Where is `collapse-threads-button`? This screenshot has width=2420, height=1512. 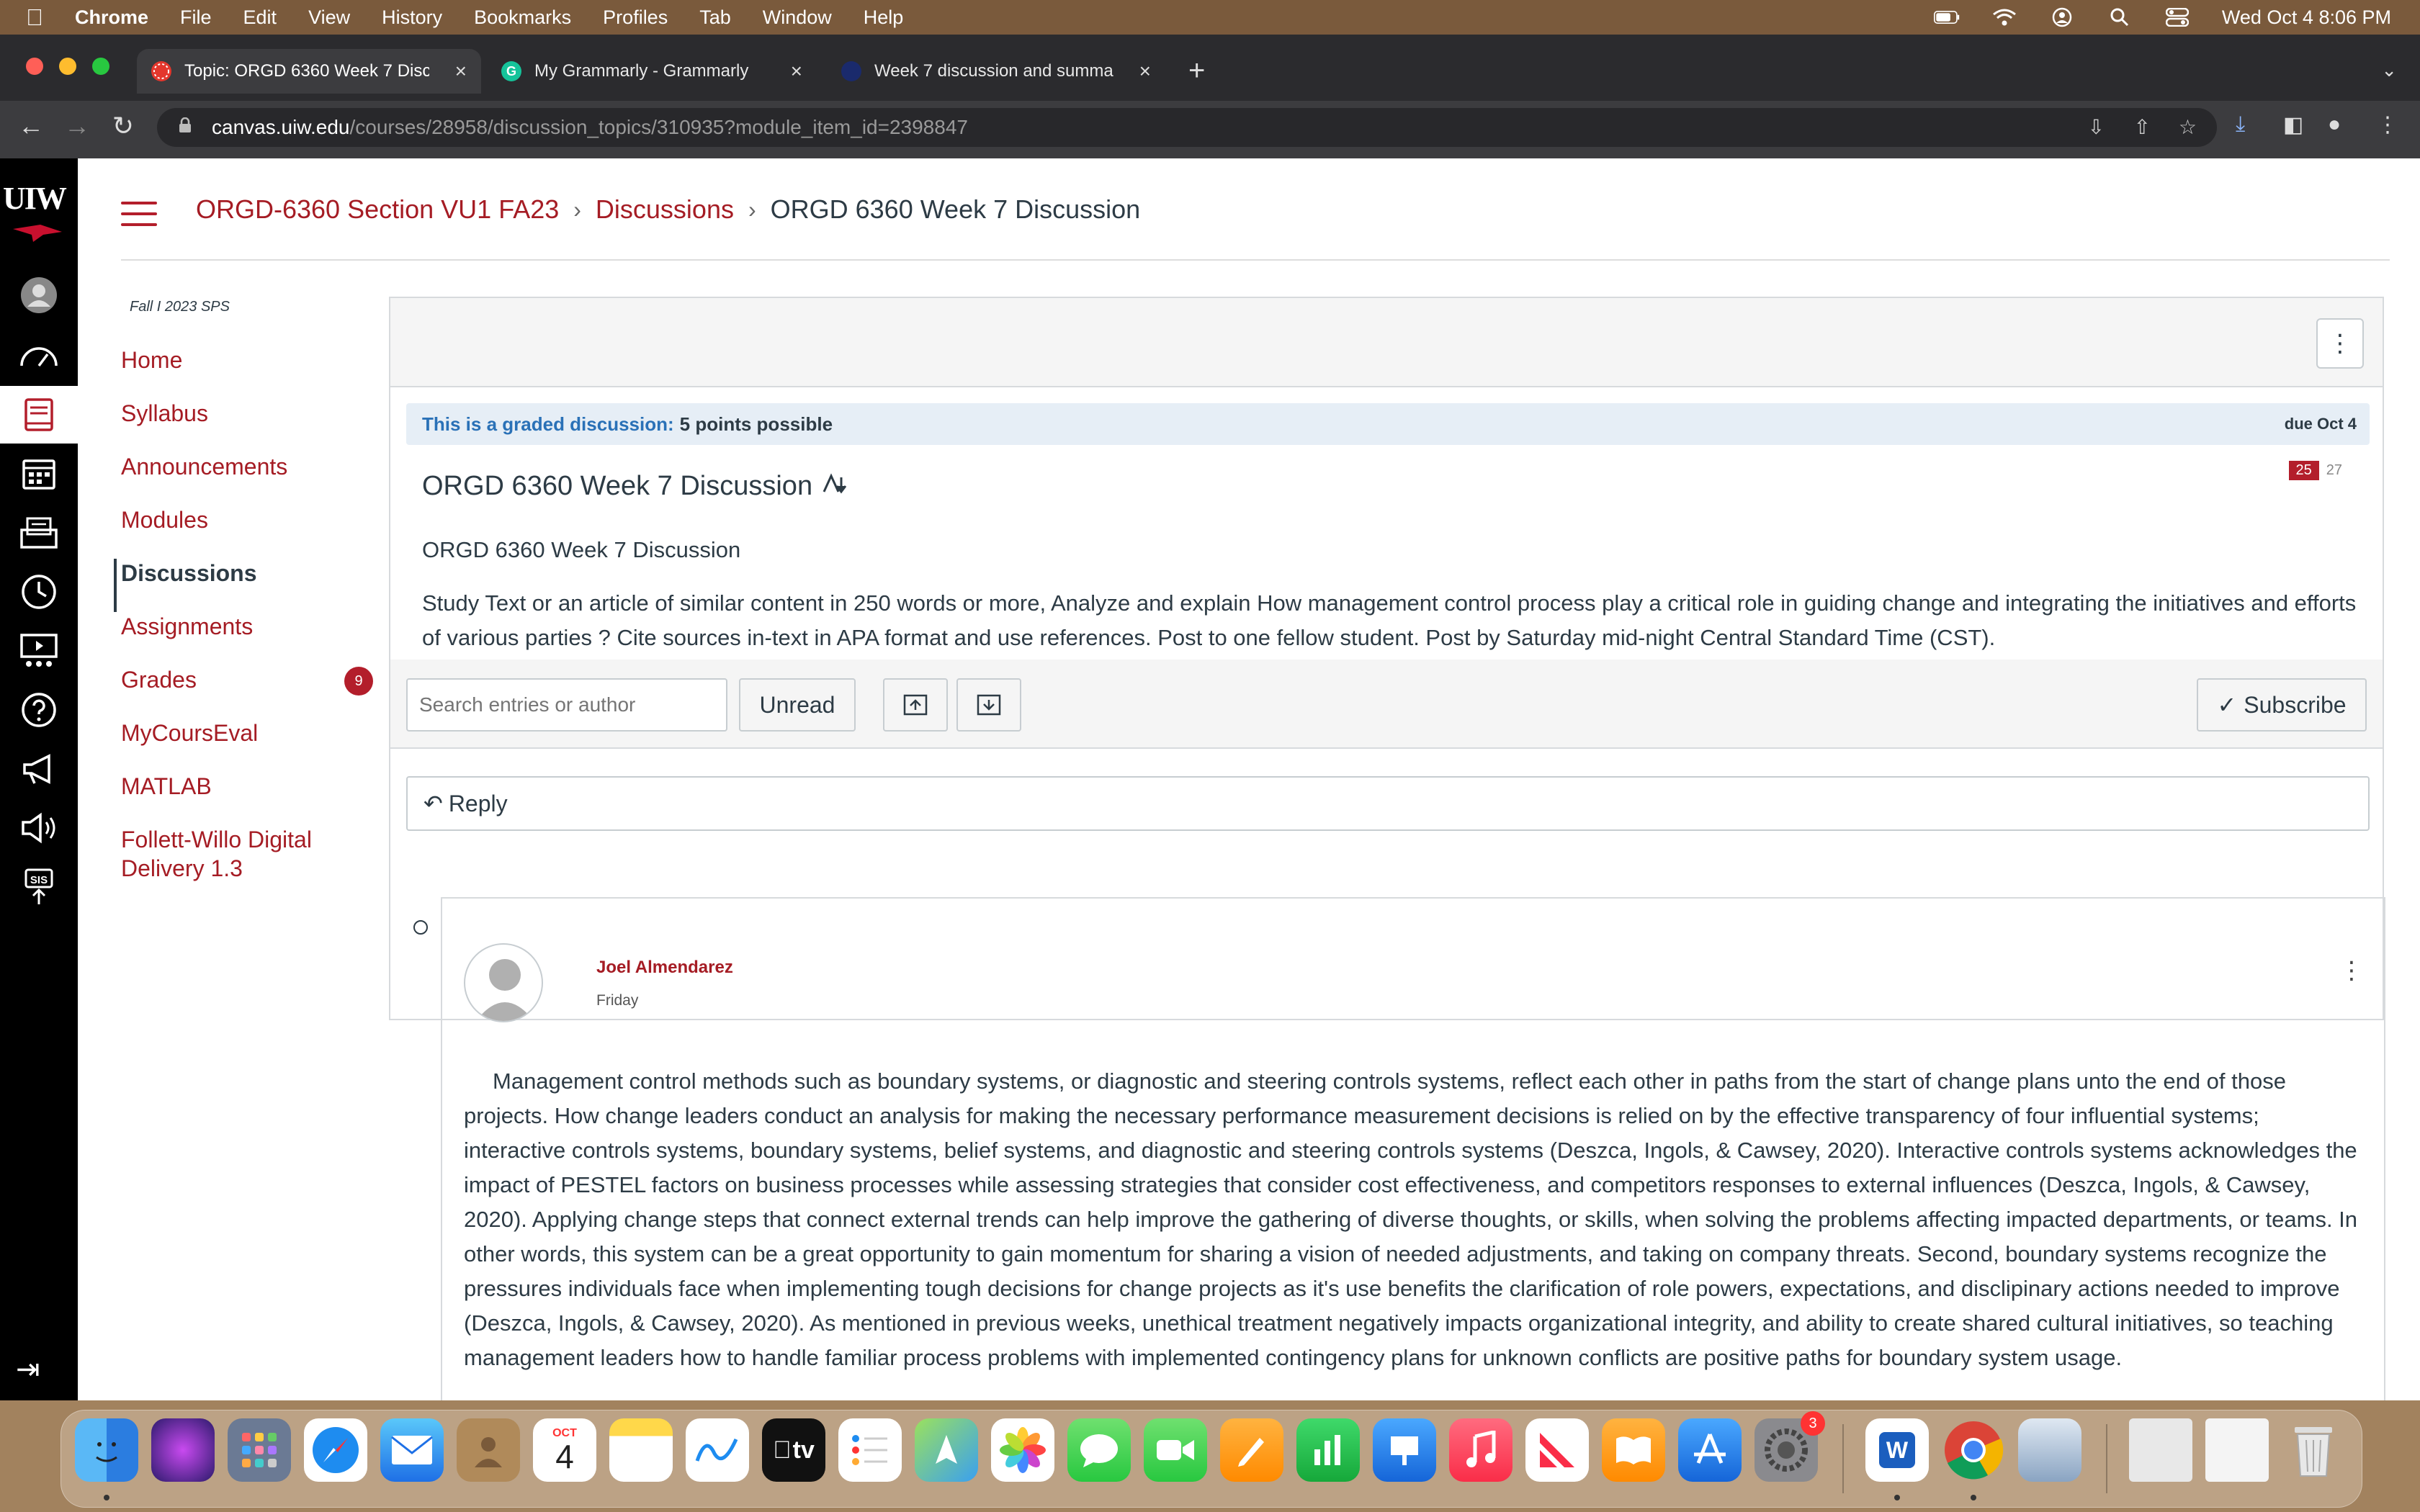
collapse-threads-button is located at coordinates (988, 705).